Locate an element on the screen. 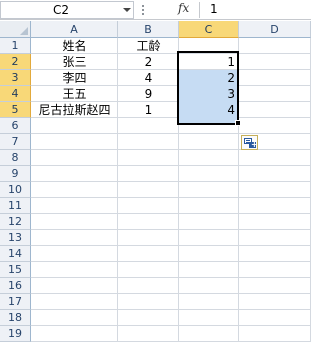  row-header-11: 11 is located at coordinates (15, 206).